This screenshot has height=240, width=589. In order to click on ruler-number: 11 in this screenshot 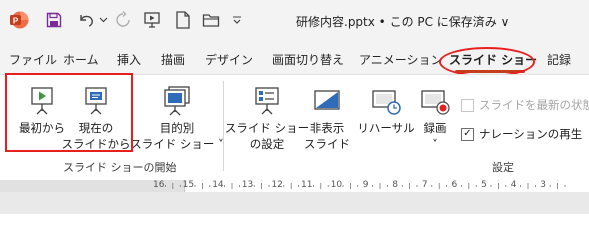, I will do `click(307, 185)`.